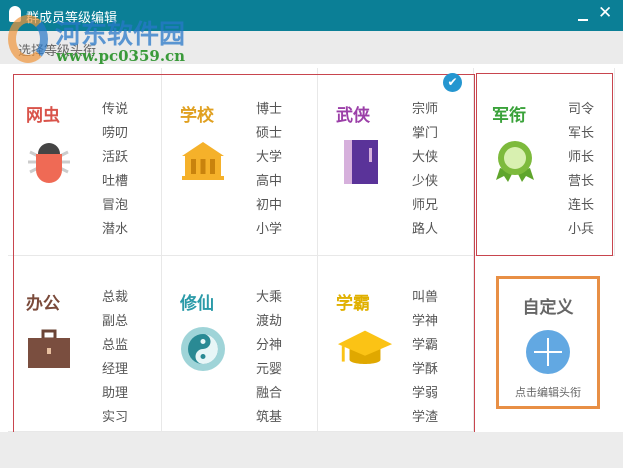 This screenshot has height=468, width=623. What do you see at coordinates (85, 344) in the screenshot?
I see `category-5: 办公 总裁副总总监经理助理实习` at bounding box center [85, 344].